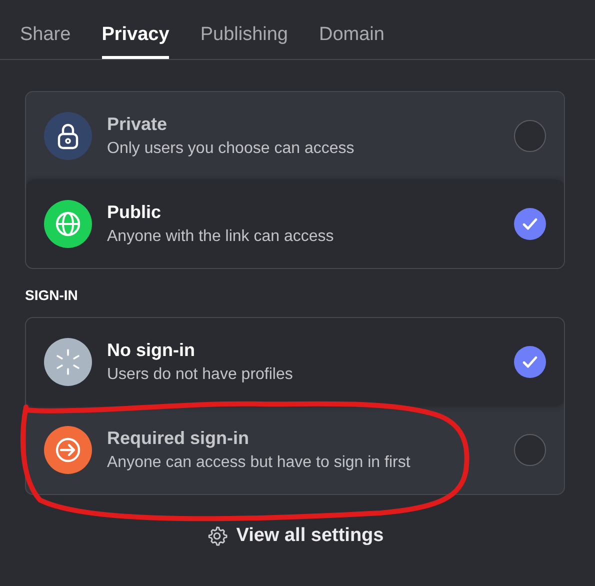 This screenshot has height=586, width=595. I want to click on option-title: No sign-in, so click(151, 350).